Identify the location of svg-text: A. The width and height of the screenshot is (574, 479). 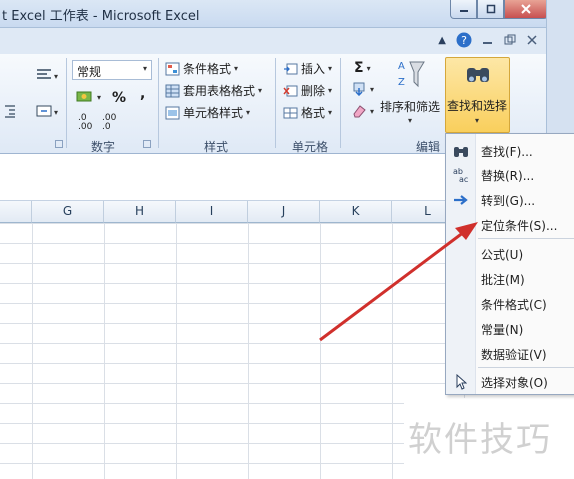
(401, 66).